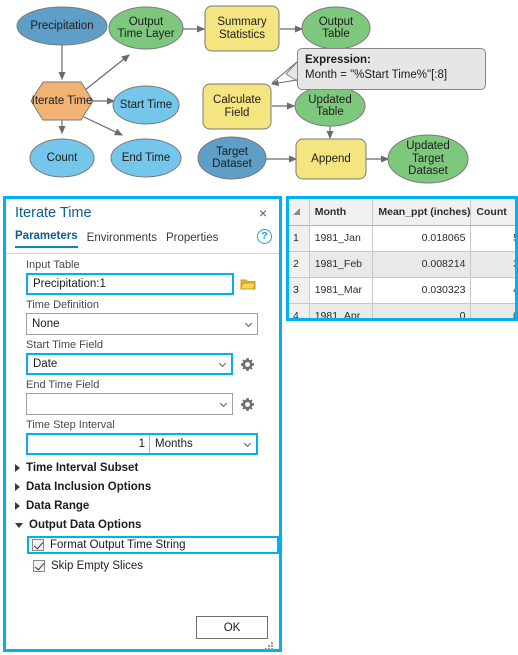 The width and height of the screenshot is (518, 655). I want to click on cell-mean-ppt: 0.030323, so click(422, 290).